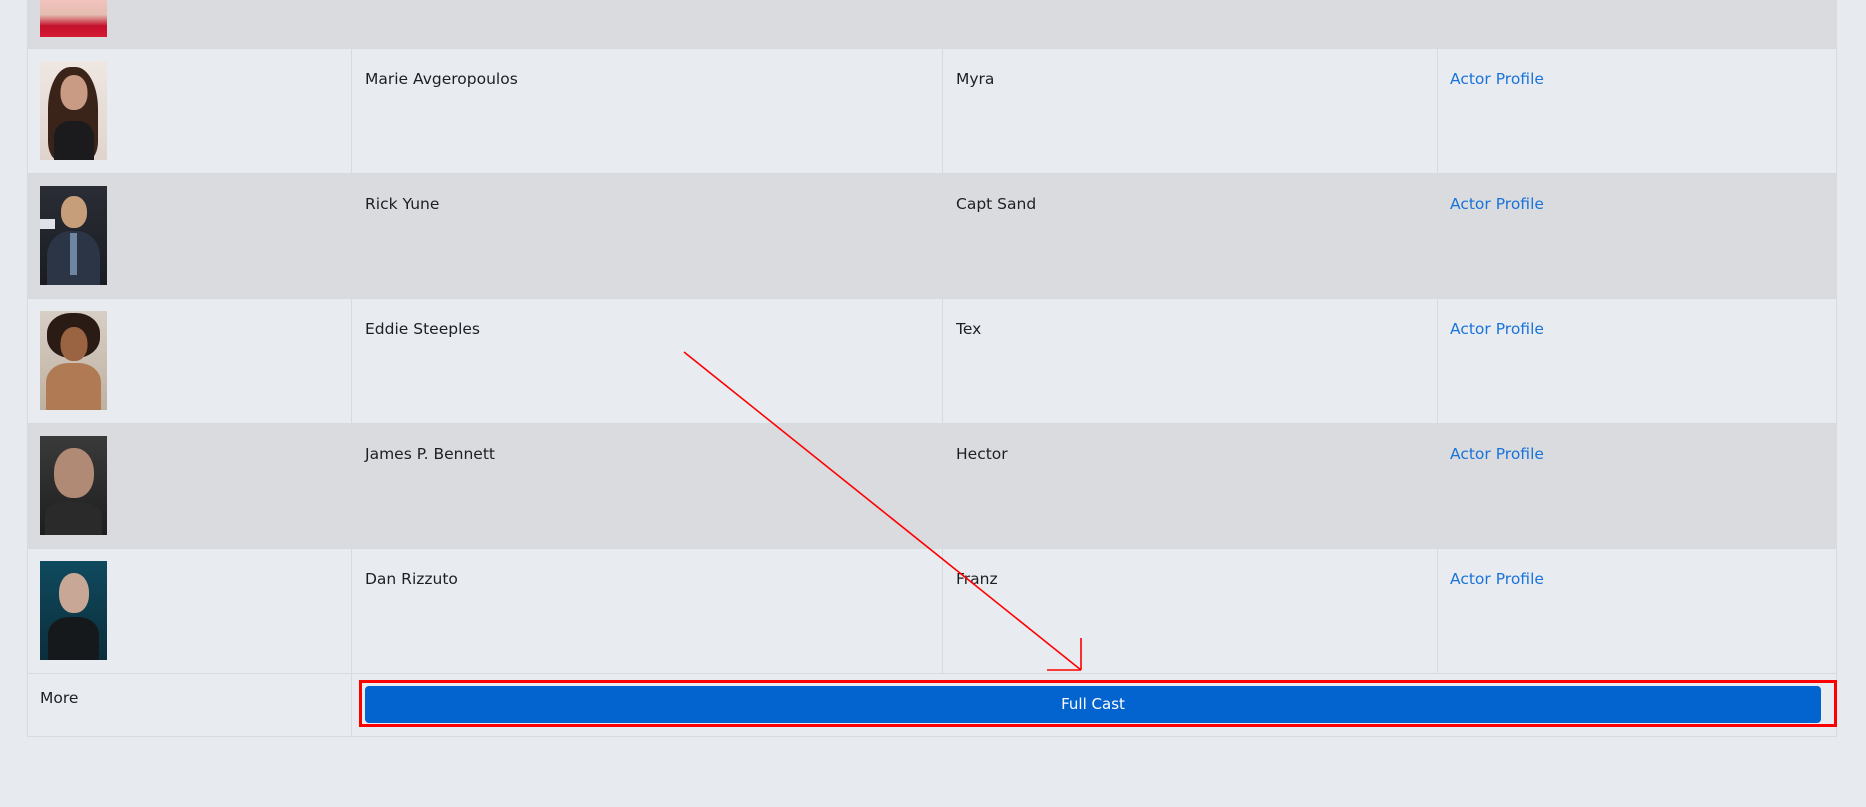 The width and height of the screenshot is (1866, 807). What do you see at coordinates (977, 579) in the screenshot?
I see `character-name: Franz` at bounding box center [977, 579].